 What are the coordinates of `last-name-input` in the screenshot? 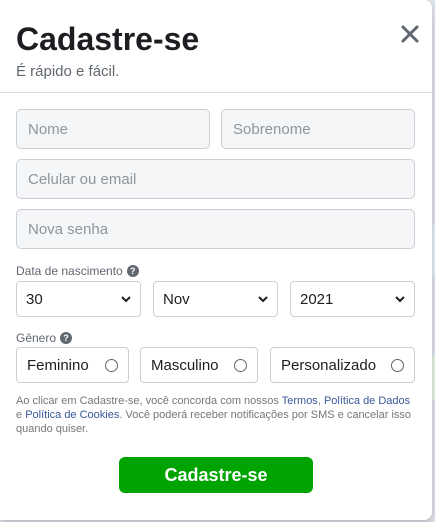 It's located at (318, 129).